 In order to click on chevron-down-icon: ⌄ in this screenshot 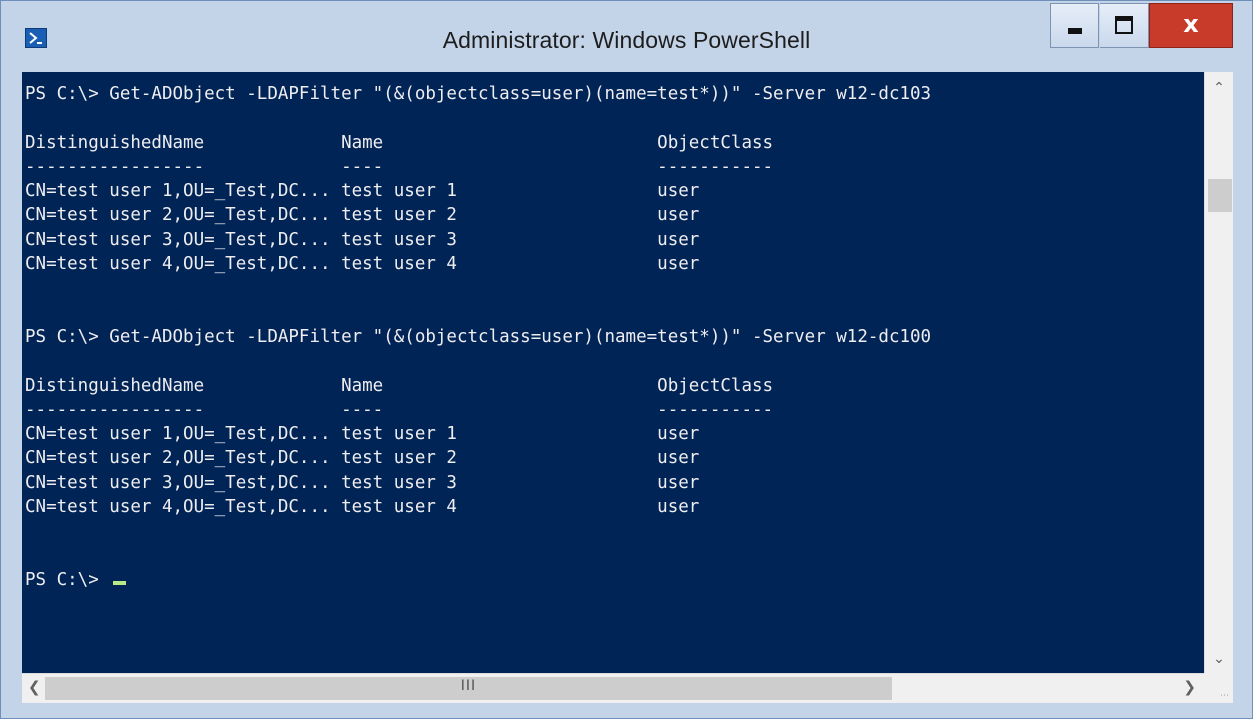, I will do `click(1219, 659)`.